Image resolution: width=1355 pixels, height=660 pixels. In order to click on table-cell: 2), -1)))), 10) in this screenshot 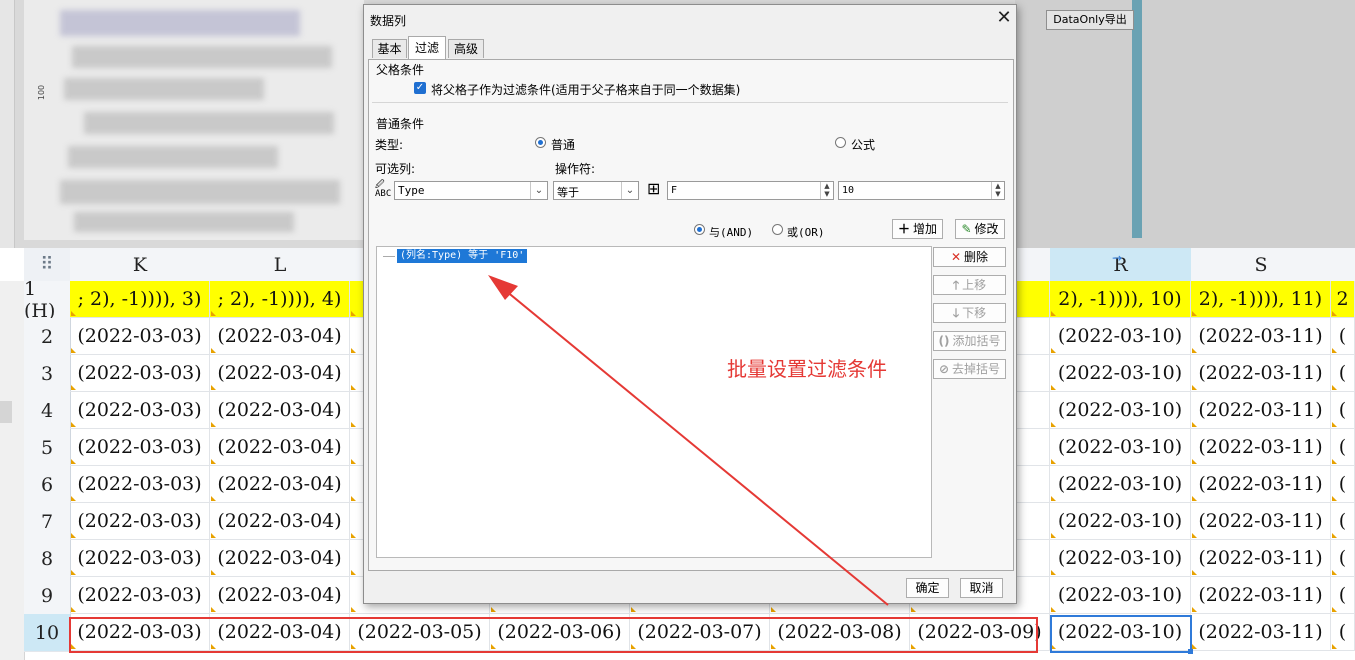, I will do `click(1120, 299)`.